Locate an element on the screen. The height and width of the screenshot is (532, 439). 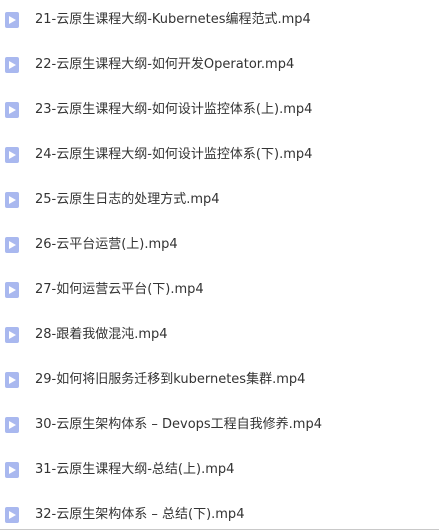
file-row: 29-如何将旧服务迁移到kubernetes集群.mp4 is located at coordinates (219, 380).